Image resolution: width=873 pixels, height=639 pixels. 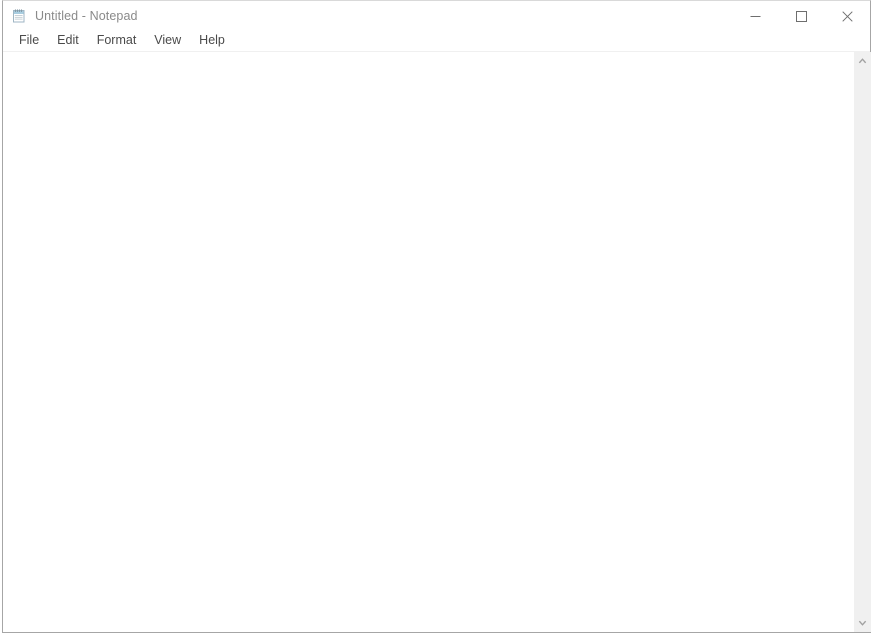 I want to click on close-button, so click(x=847, y=16).